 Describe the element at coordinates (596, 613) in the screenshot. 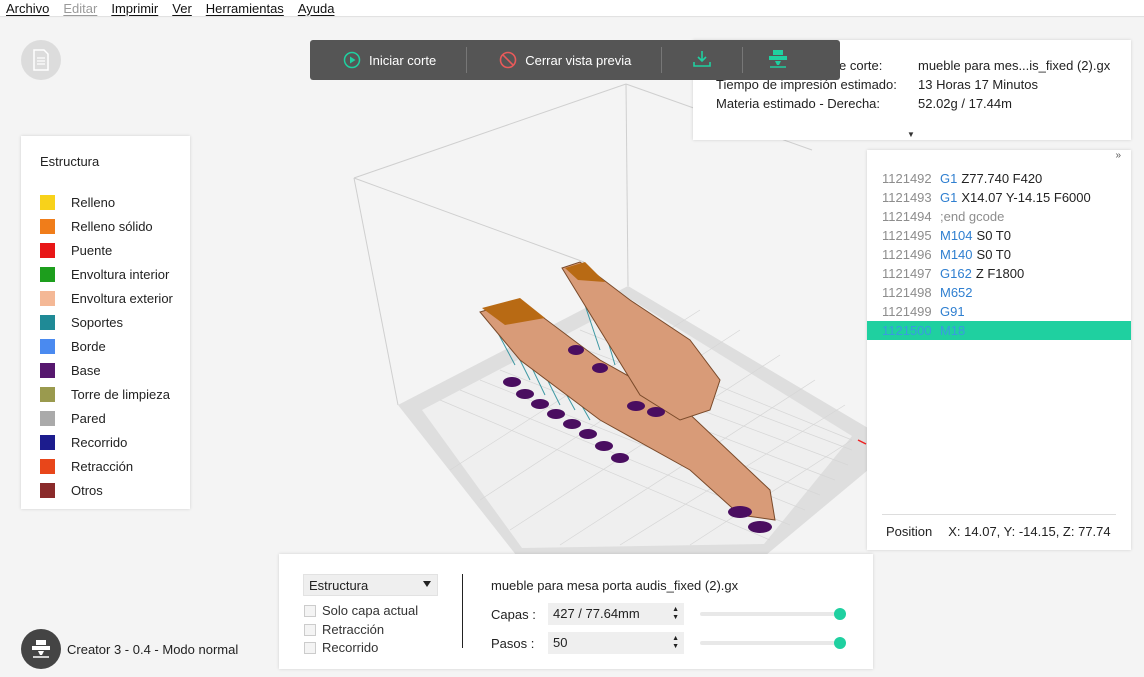

I see `layers-value: 427 / 77.64mm` at that location.